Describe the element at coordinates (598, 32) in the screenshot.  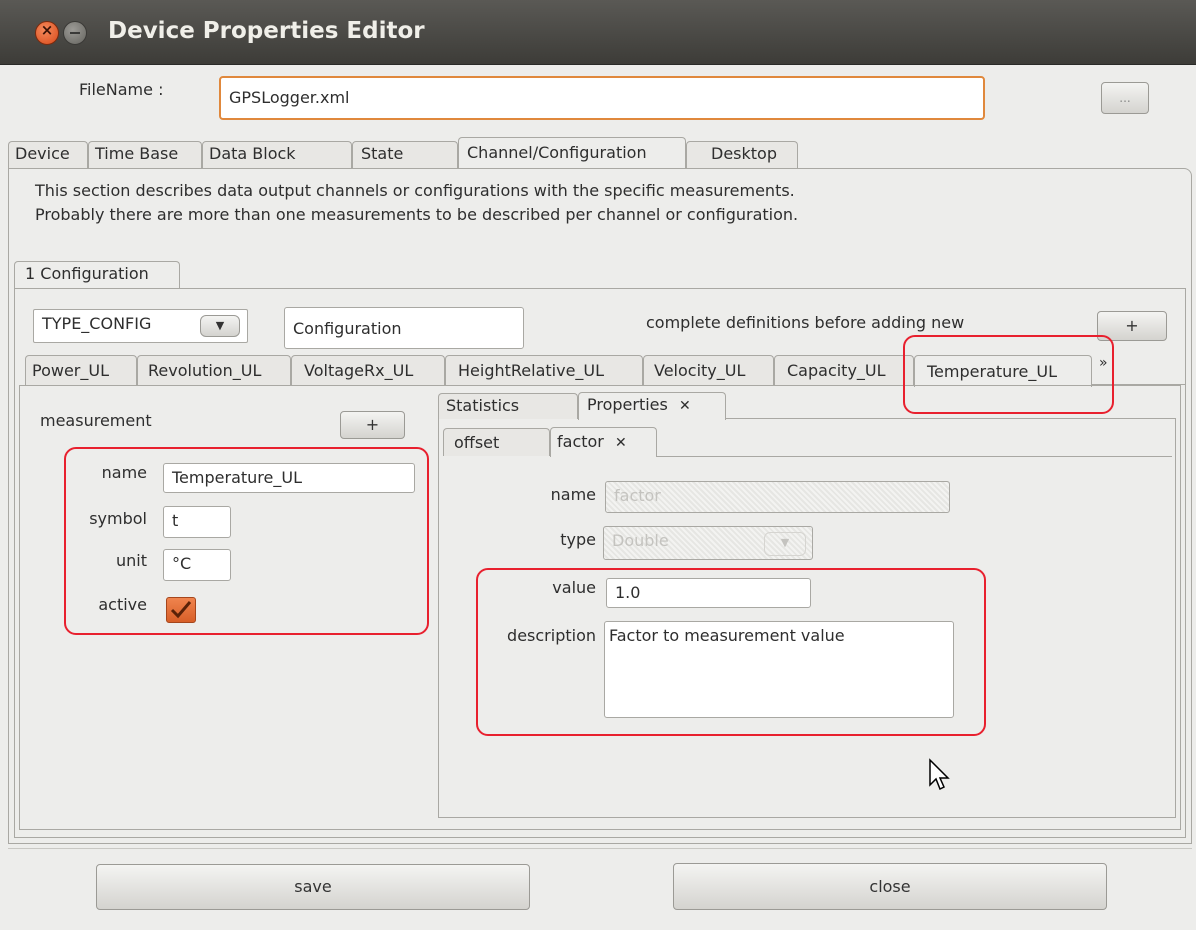
I see `title-bar: × Device Properties Editor` at that location.